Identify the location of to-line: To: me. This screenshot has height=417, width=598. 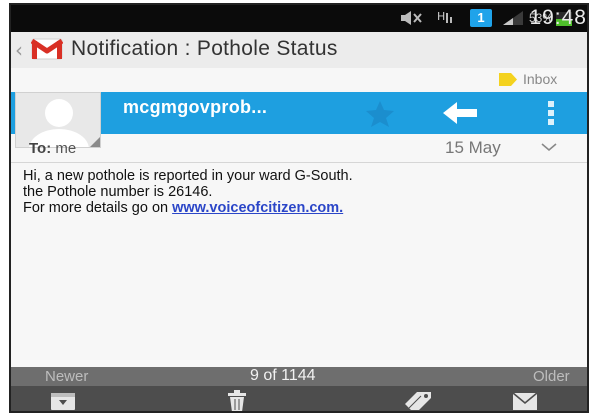
(52, 148).